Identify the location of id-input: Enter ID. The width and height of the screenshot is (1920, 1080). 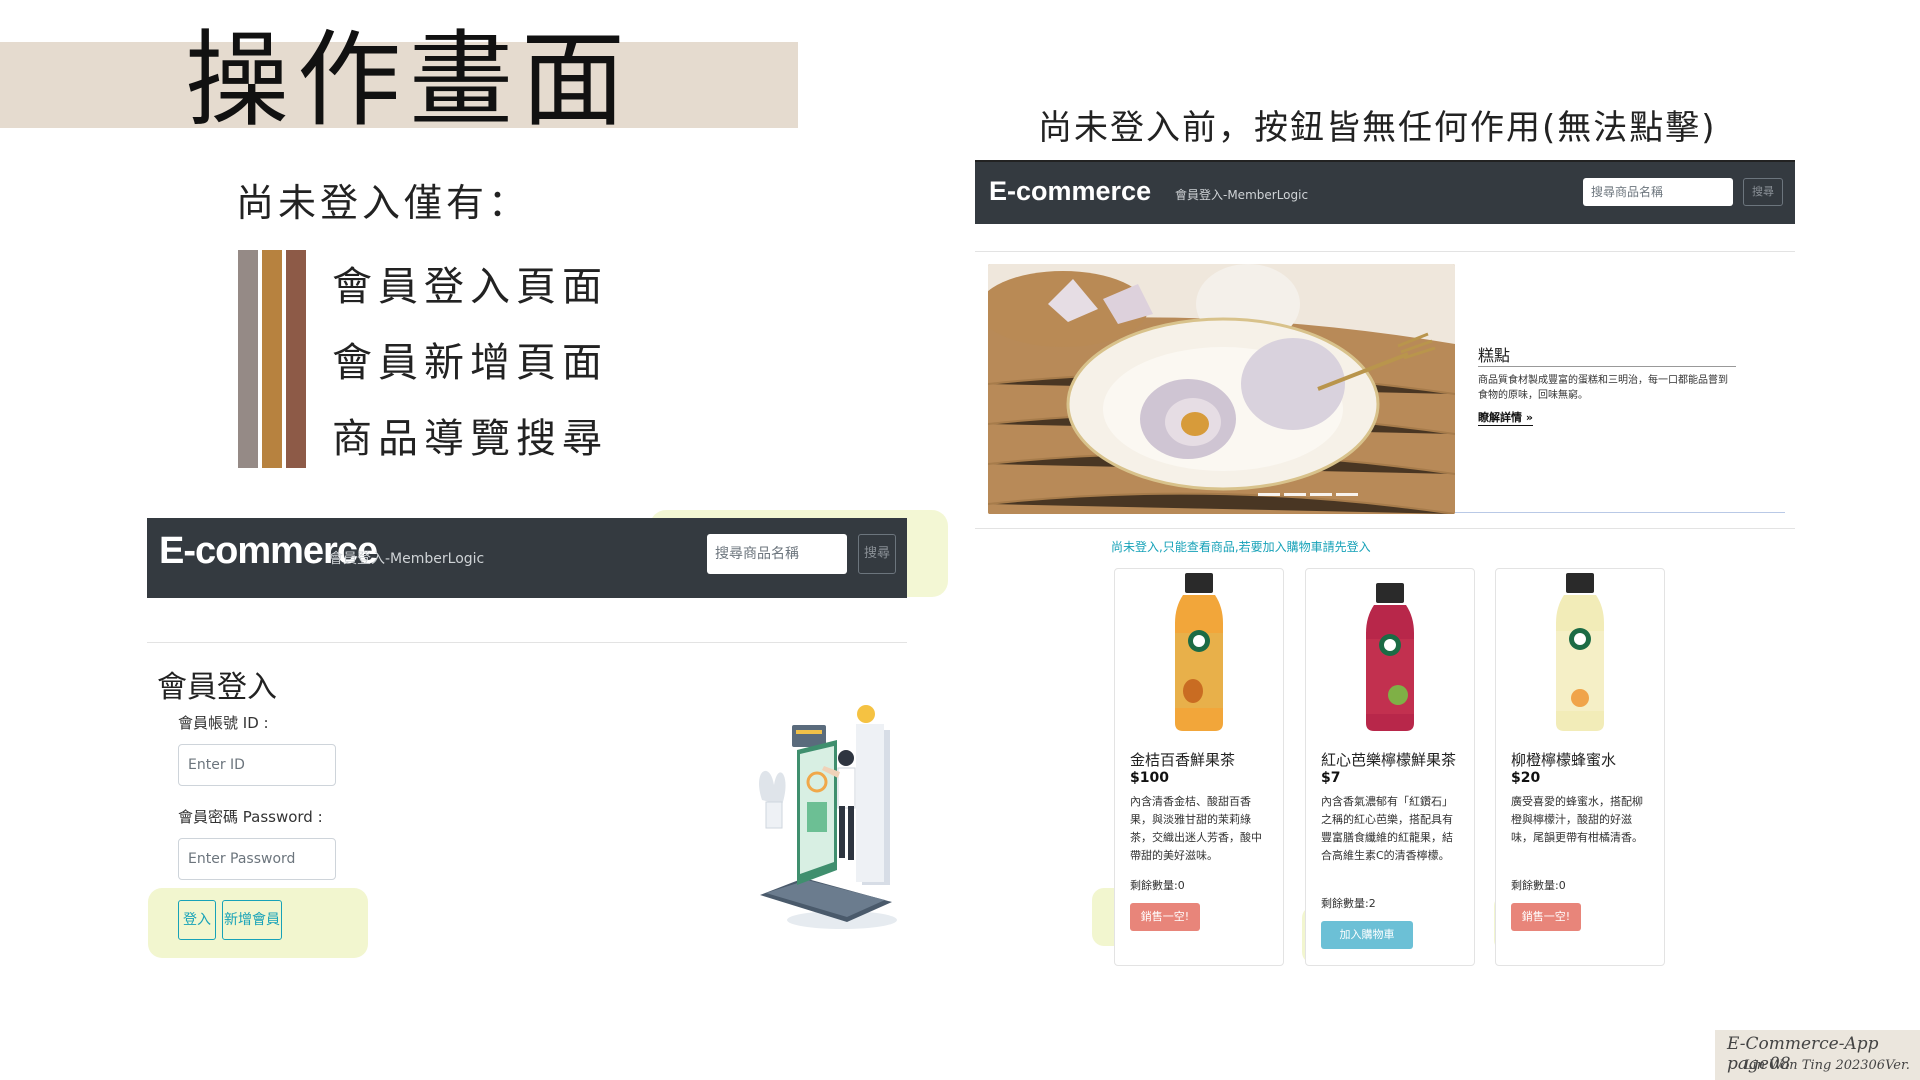
(257, 765).